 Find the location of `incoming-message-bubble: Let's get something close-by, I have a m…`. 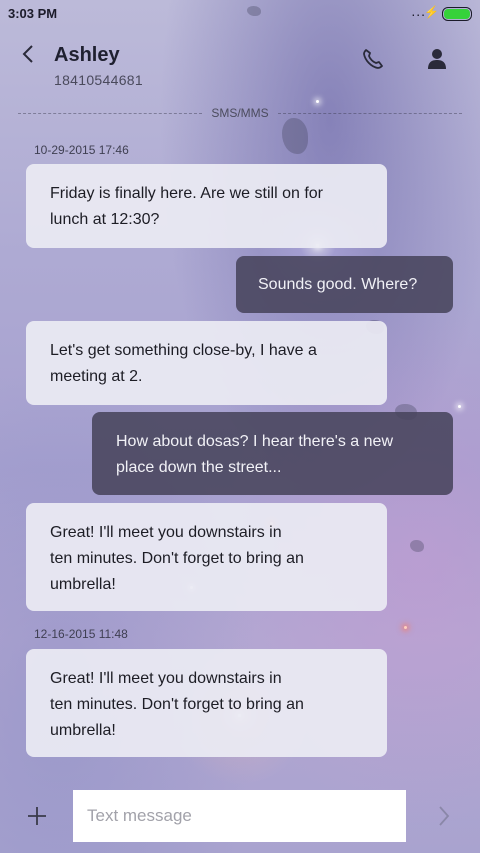

incoming-message-bubble: Let's get something close-by, I have a m… is located at coordinates (206, 363).